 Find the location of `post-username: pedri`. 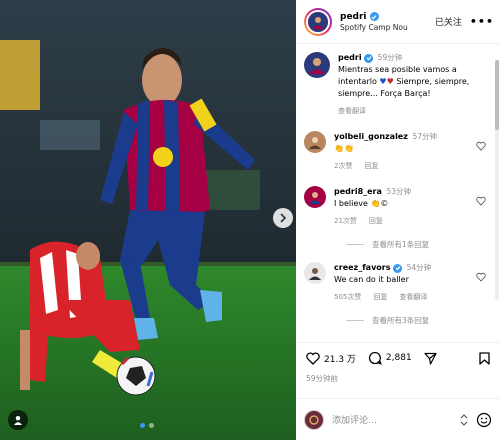

post-username: pedri is located at coordinates (353, 17).